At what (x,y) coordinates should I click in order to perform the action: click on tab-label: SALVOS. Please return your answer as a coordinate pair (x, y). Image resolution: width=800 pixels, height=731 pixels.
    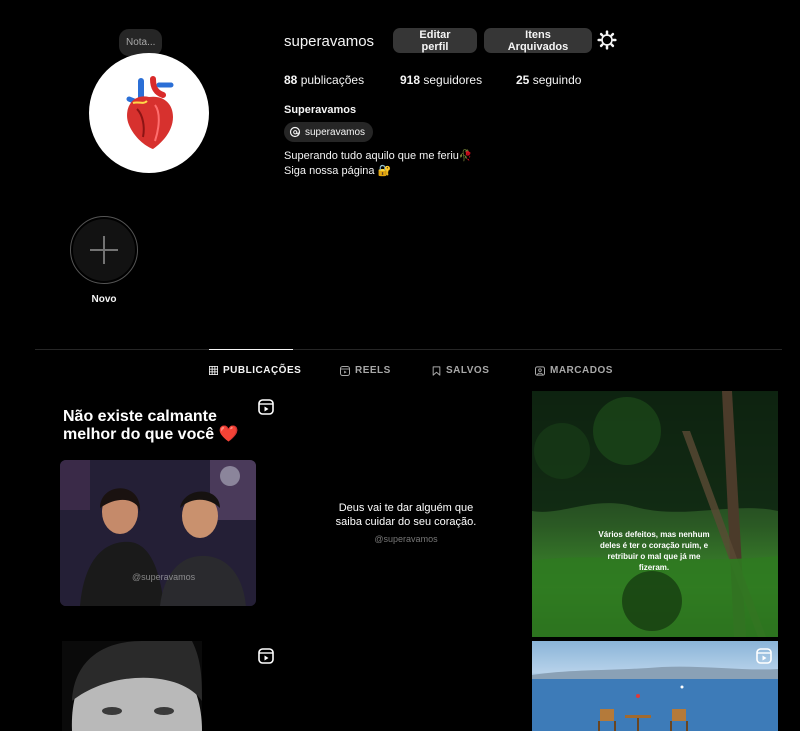
    Looking at the image, I should click on (468, 370).